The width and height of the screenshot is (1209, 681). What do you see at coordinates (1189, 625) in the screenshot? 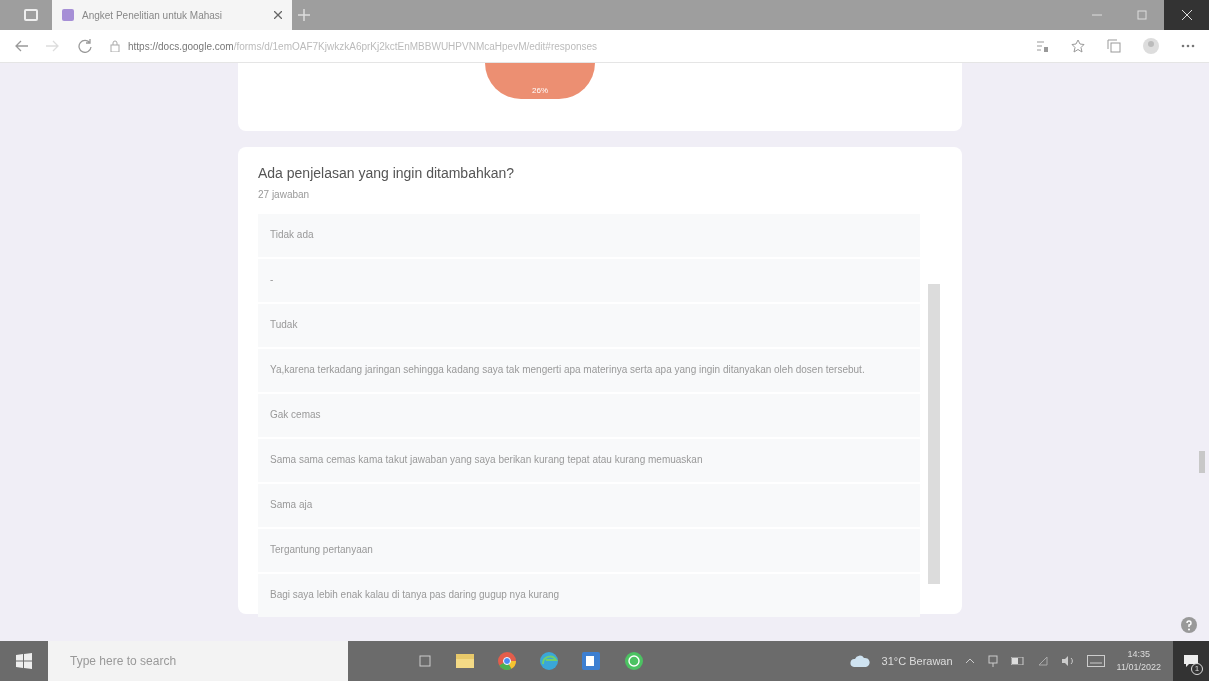
I see `help-icon` at bounding box center [1189, 625].